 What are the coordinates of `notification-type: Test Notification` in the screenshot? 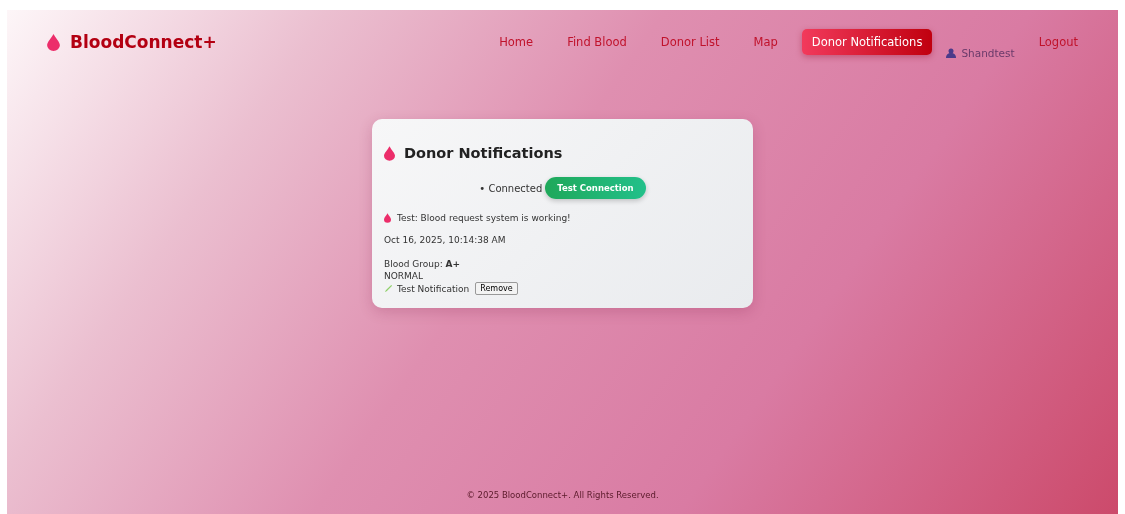 It's located at (433, 288).